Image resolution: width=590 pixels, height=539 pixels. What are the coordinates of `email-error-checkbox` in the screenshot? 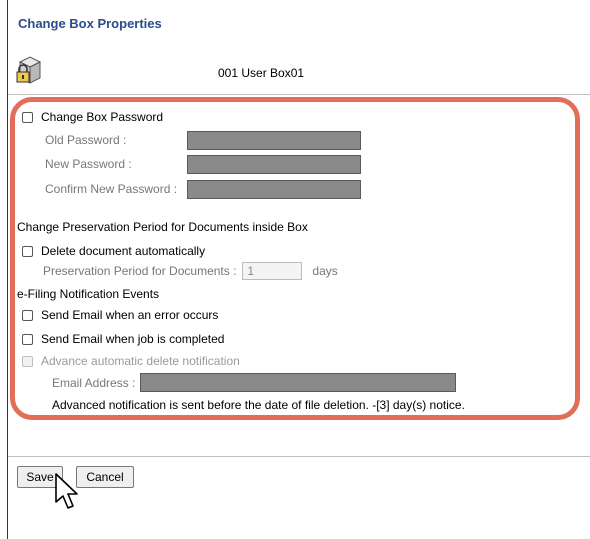 It's located at (27, 315).